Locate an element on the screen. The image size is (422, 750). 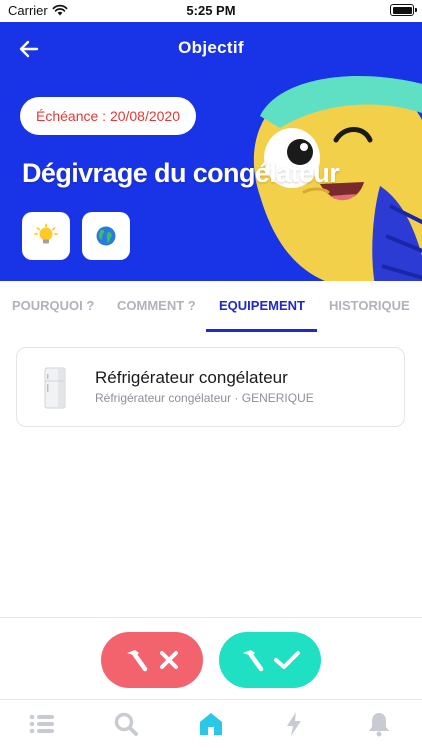
lightbulb-icon is located at coordinates (46, 233).